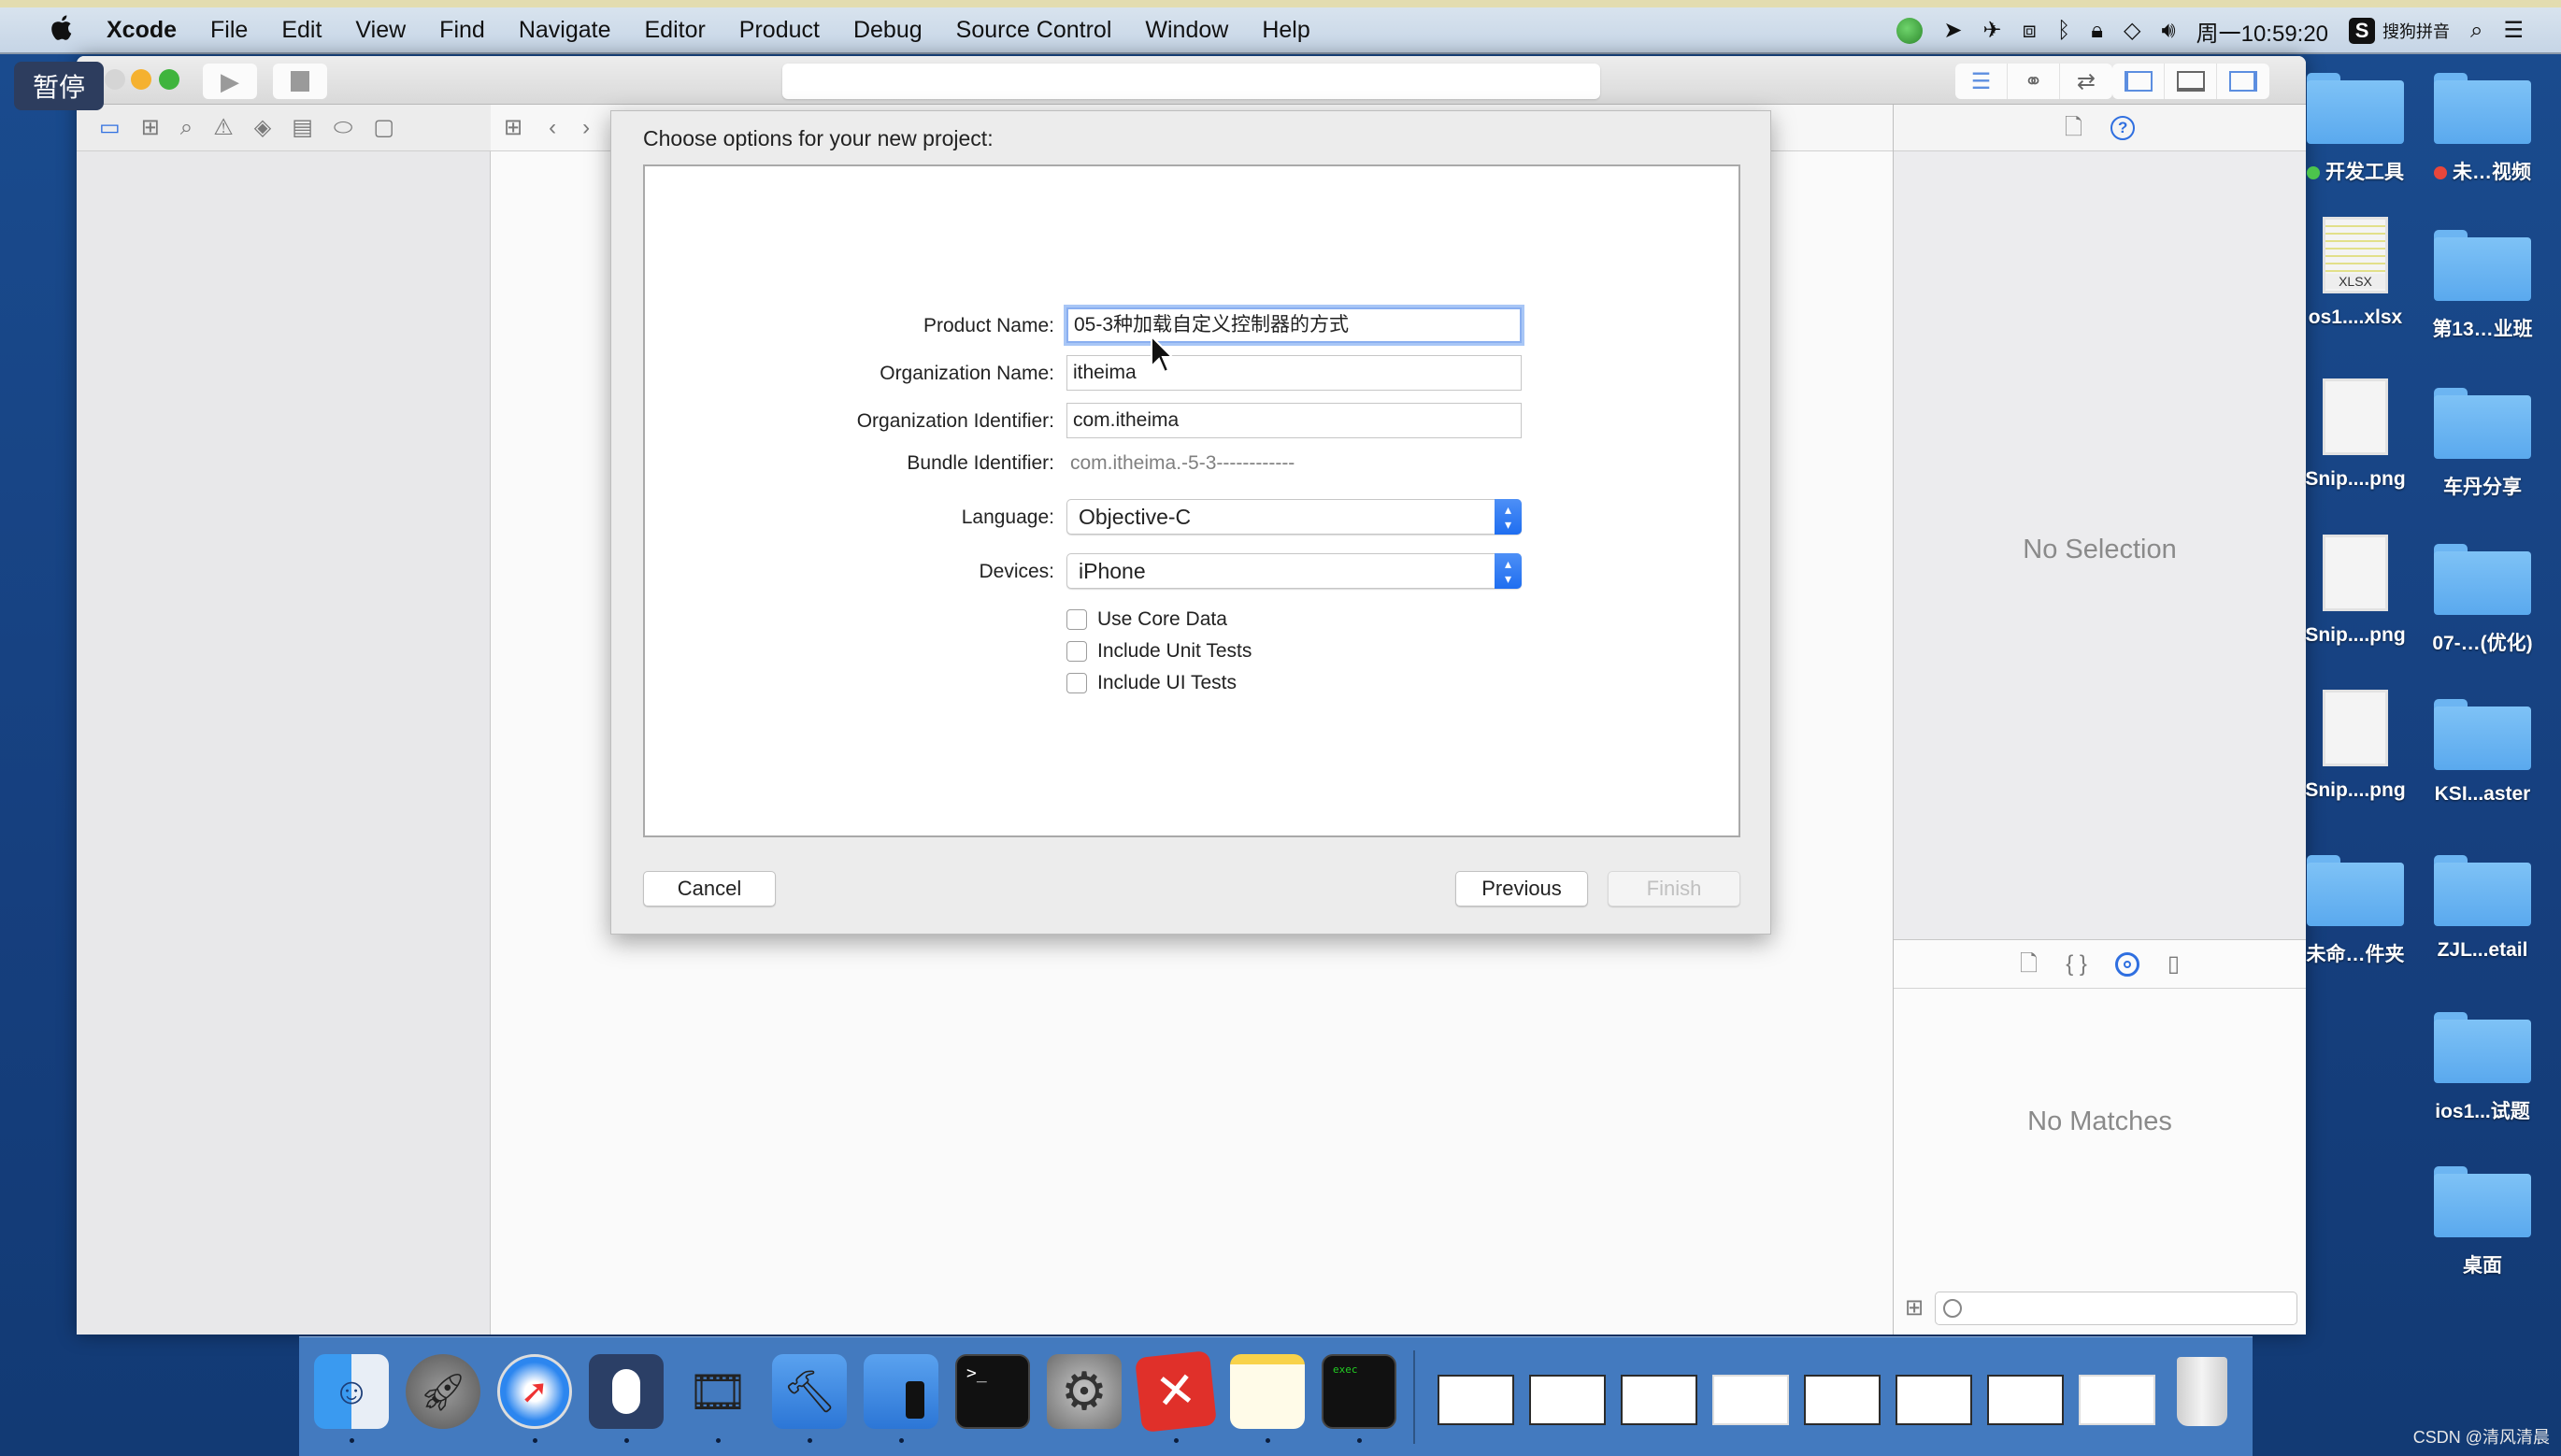 The image size is (2561, 1456). I want to click on desktop-item: 07-…(优化), so click(2482, 600).